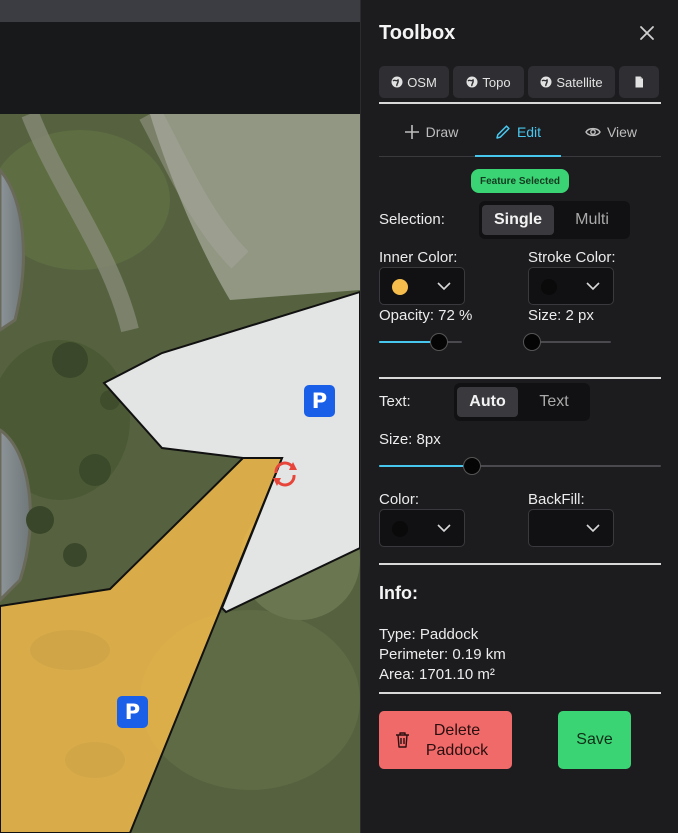 Image resolution: width=678 pixels, height=833 pixels. What do you see at coordinates (395, 401) in the screenshot?
I see `text-mode-label: Text:` at bounding box center [395, 401].